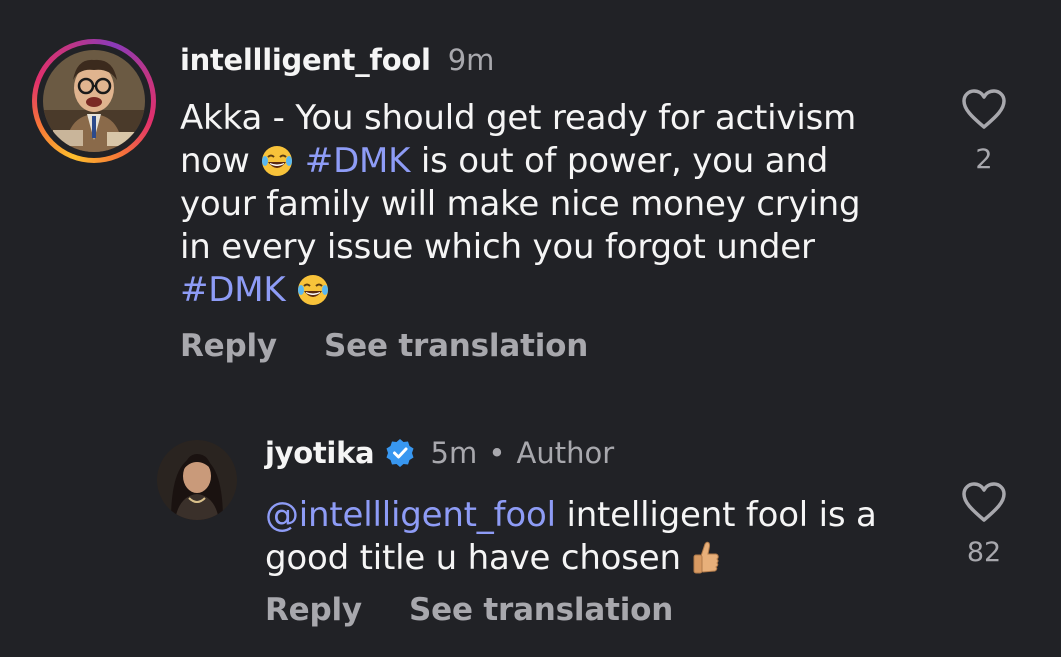 This screenshot has width=1061, height=657. I want to click on reply-line: @intellligent_fool intelligent fool is a, so click(571, 515).